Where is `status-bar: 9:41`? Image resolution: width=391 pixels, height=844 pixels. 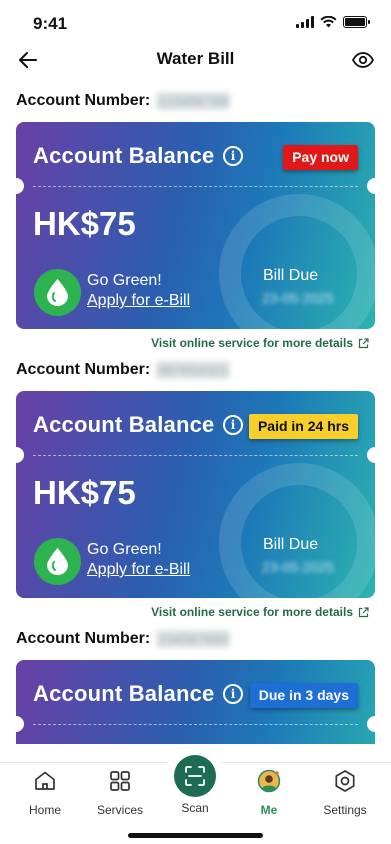
status-bar: 9:41 is located at coordinates (195, 22).